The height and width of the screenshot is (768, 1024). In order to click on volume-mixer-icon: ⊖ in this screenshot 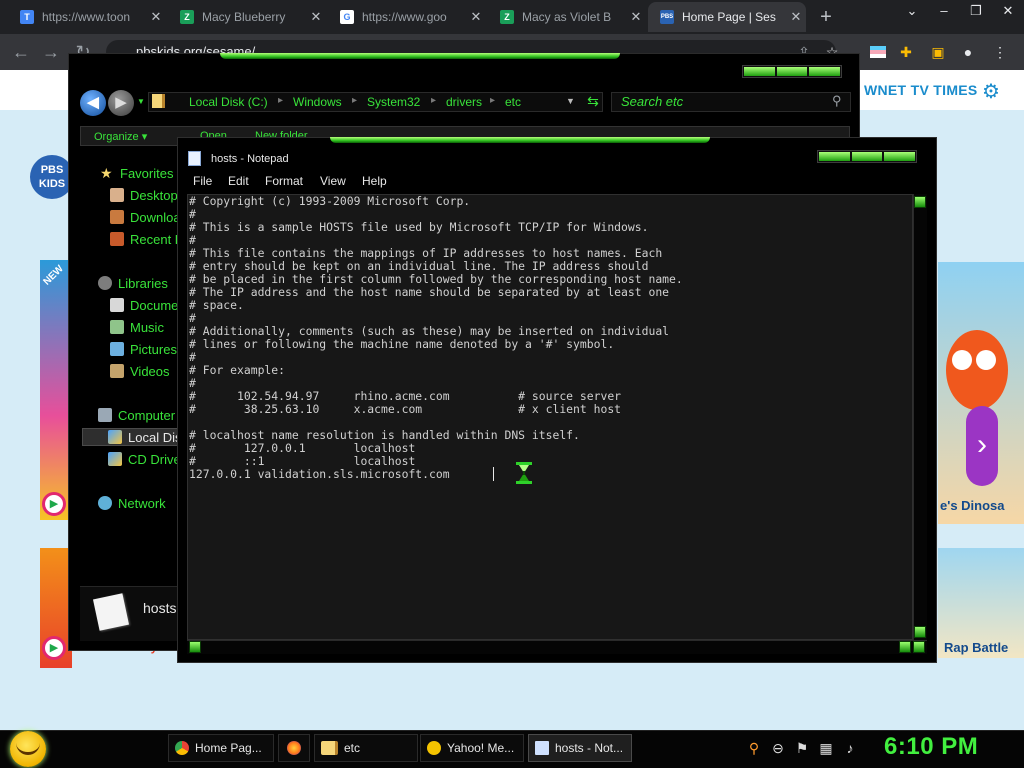, I will do `click(778, 748)`.